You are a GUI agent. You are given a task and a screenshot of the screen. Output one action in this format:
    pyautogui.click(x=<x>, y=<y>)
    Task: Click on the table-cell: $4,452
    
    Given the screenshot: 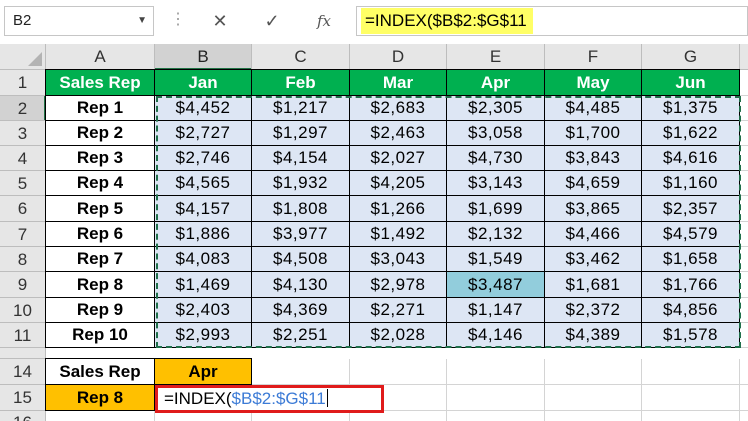 What is the action you would take?
    pyautogui.click(x=203, y=108)
    